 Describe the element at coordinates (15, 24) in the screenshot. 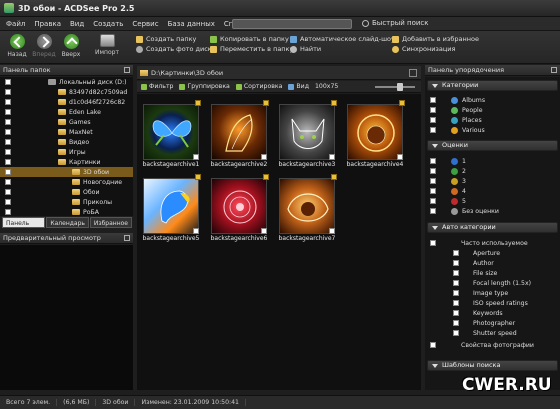

I see `menu-file: Файл` at that location.